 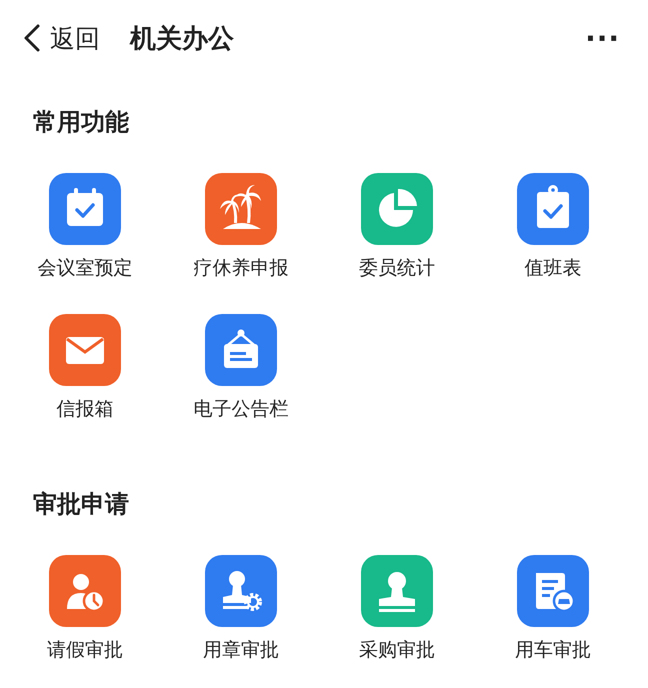 What do you see at coordinates (241, 227) in the screenshot?
I see `app-tile: 疗休养申报` at bounding box center [241, 227].